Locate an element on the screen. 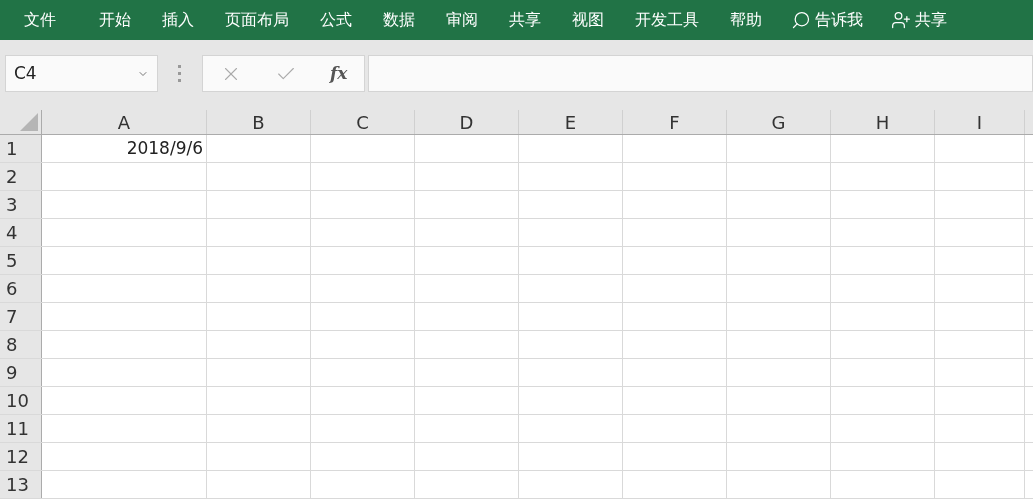 This screenshot has width=1033, height=500. column-header: I is located at coordinates (980, 122).